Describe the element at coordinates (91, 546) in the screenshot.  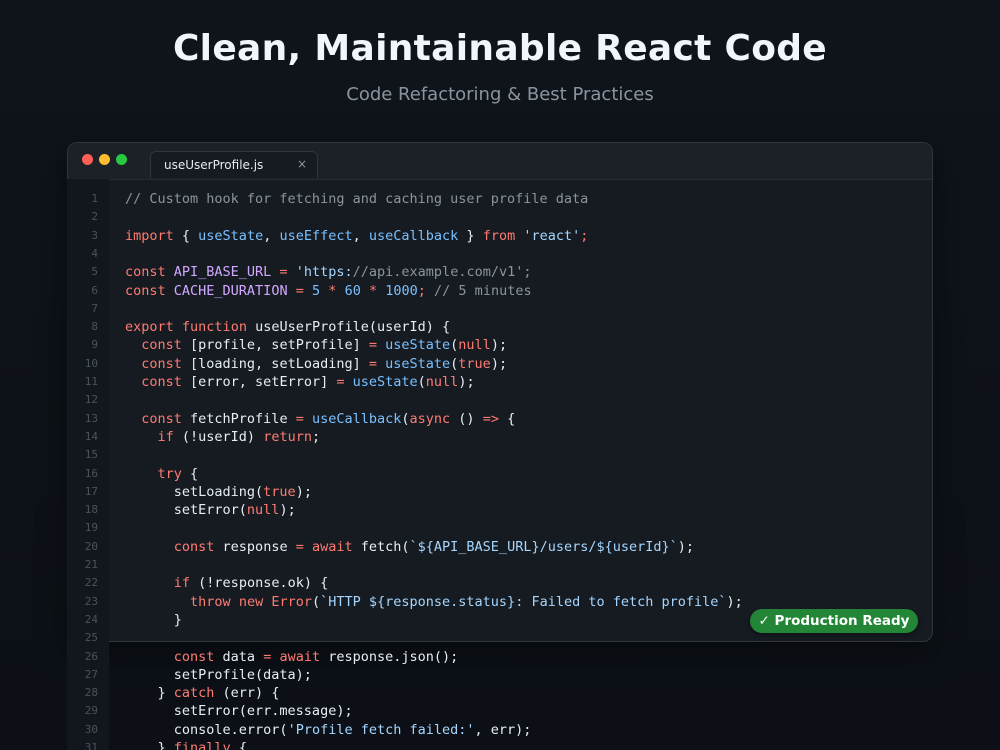
I see `line-number: 20` at that location.